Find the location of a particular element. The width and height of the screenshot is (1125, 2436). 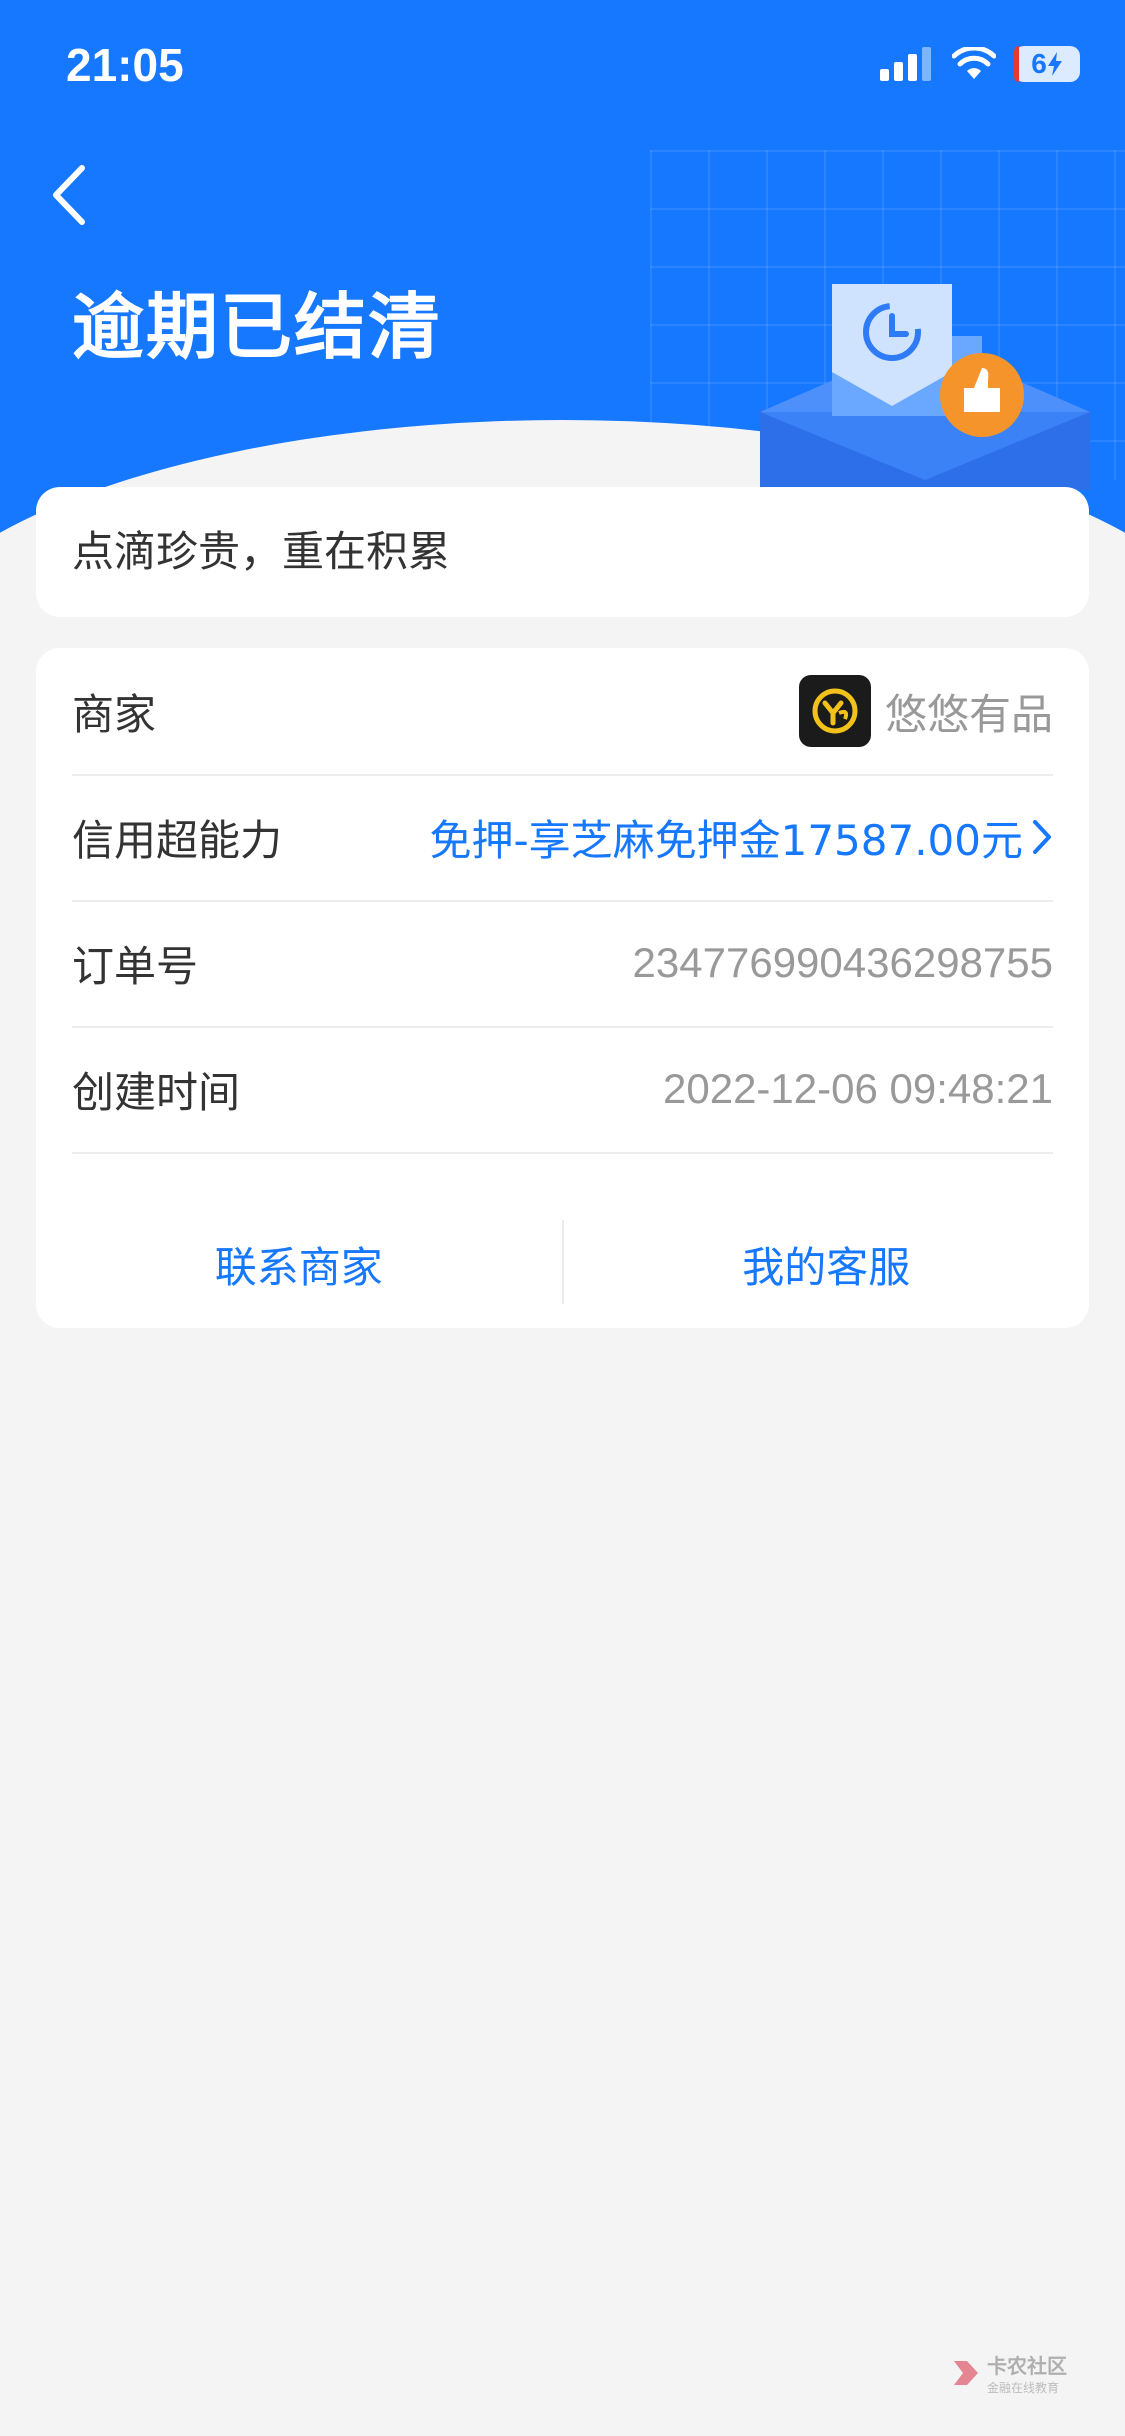

back-button is located at coordinates (69, 195).